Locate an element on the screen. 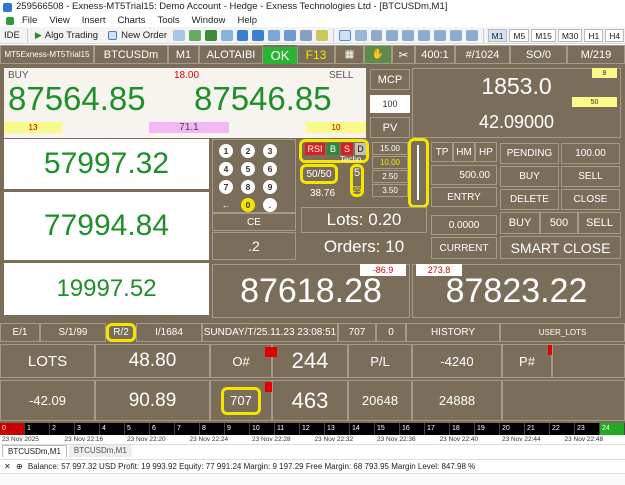 This screenshot has height=485, width=625. rsi-buy-button: B is located at coordinates (333, 149).